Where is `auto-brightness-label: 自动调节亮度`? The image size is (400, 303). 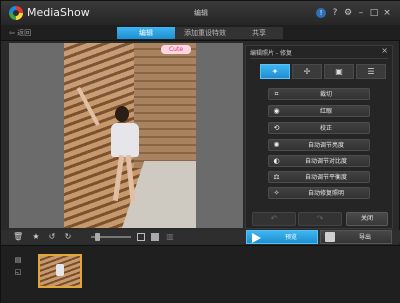
auto-brightness-label: 自动调节亮度 is located at coordinates (325, 145).